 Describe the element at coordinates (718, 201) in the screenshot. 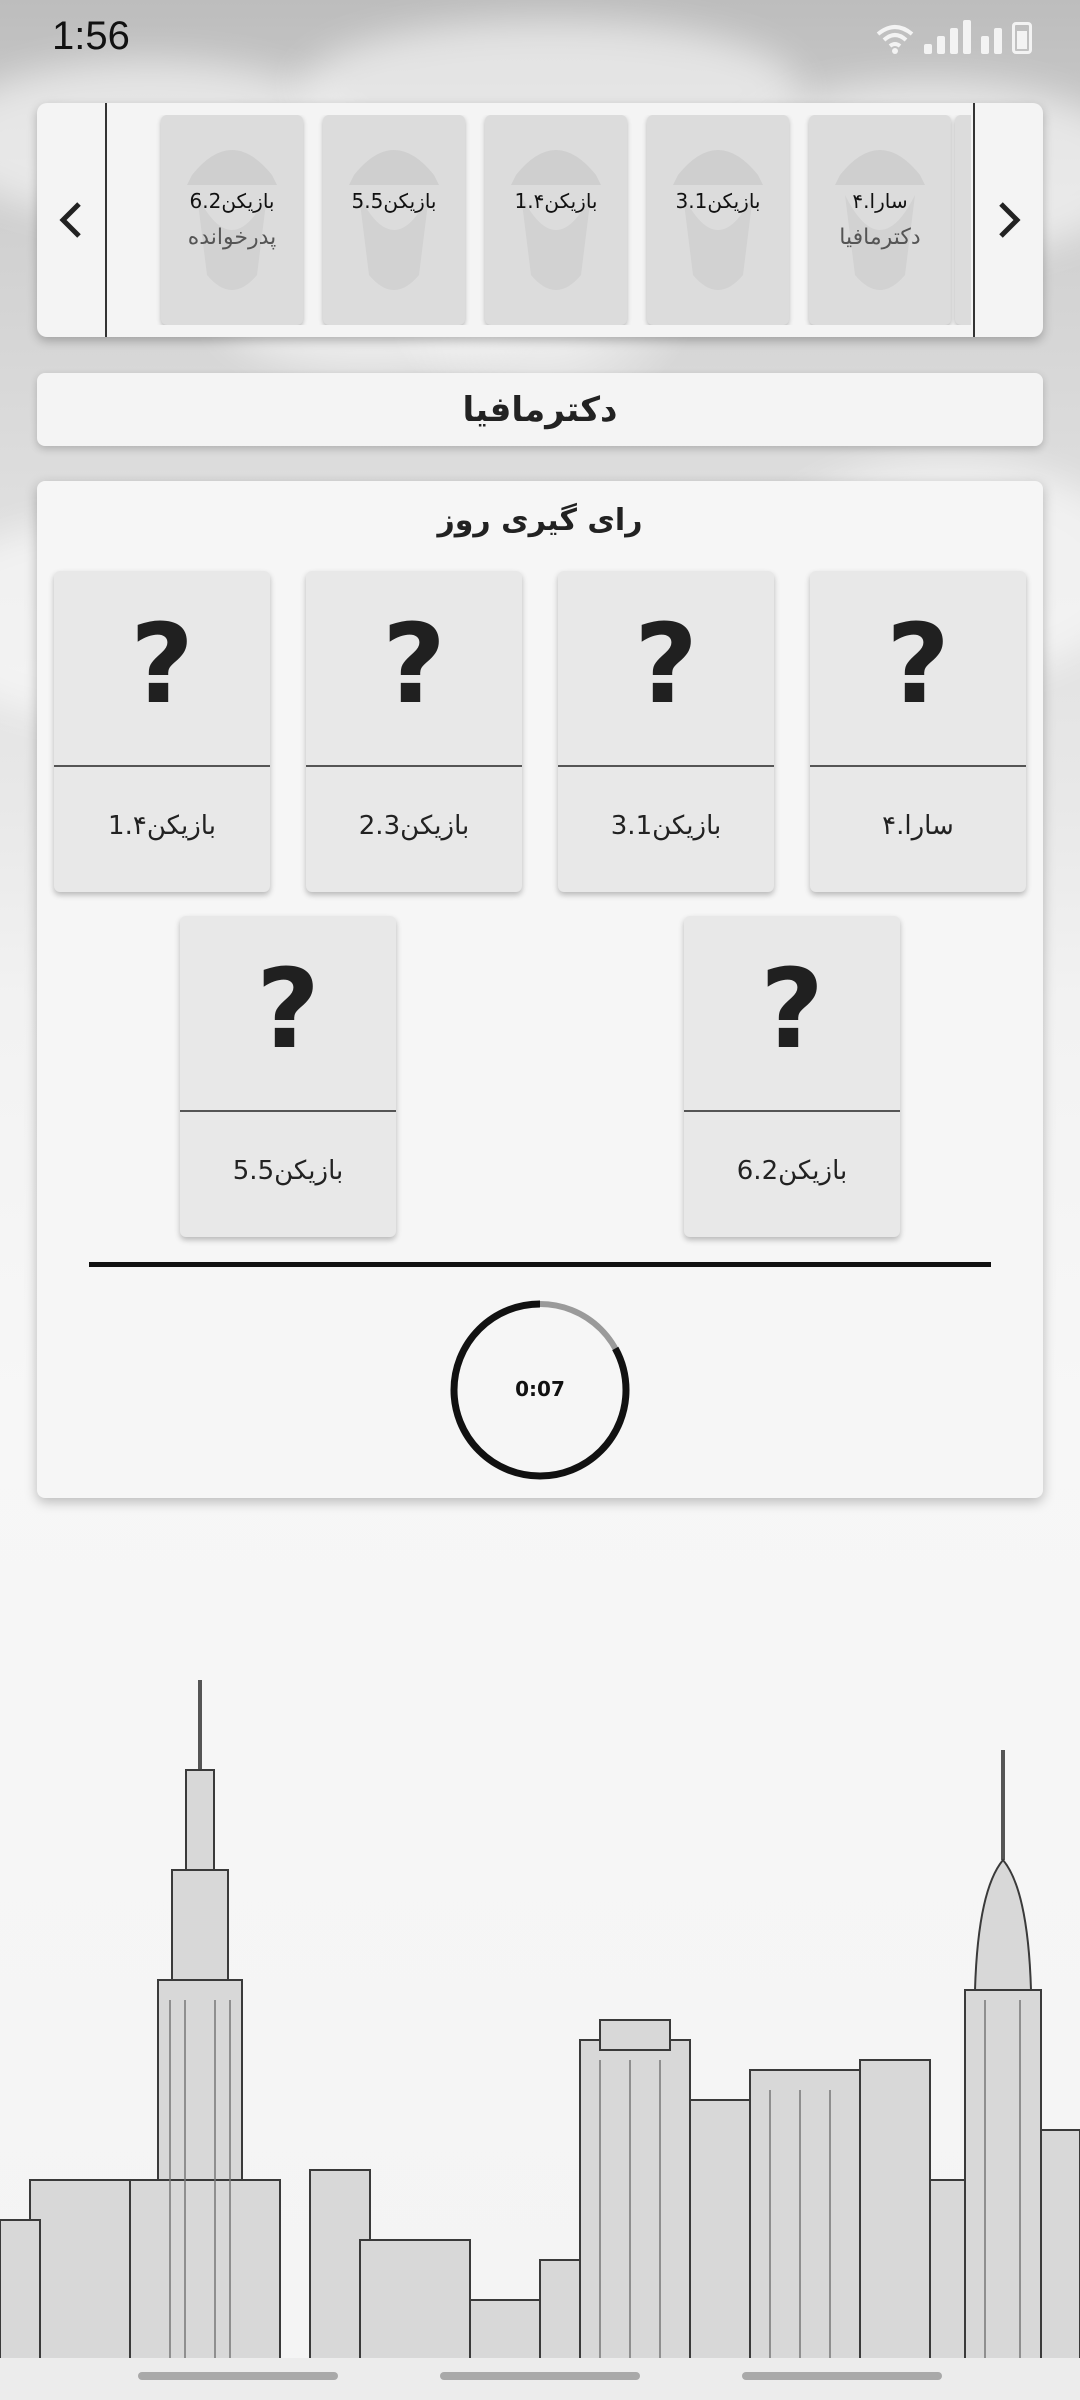

I see `carousel-player-name: 3.بازیکن1` at that location.